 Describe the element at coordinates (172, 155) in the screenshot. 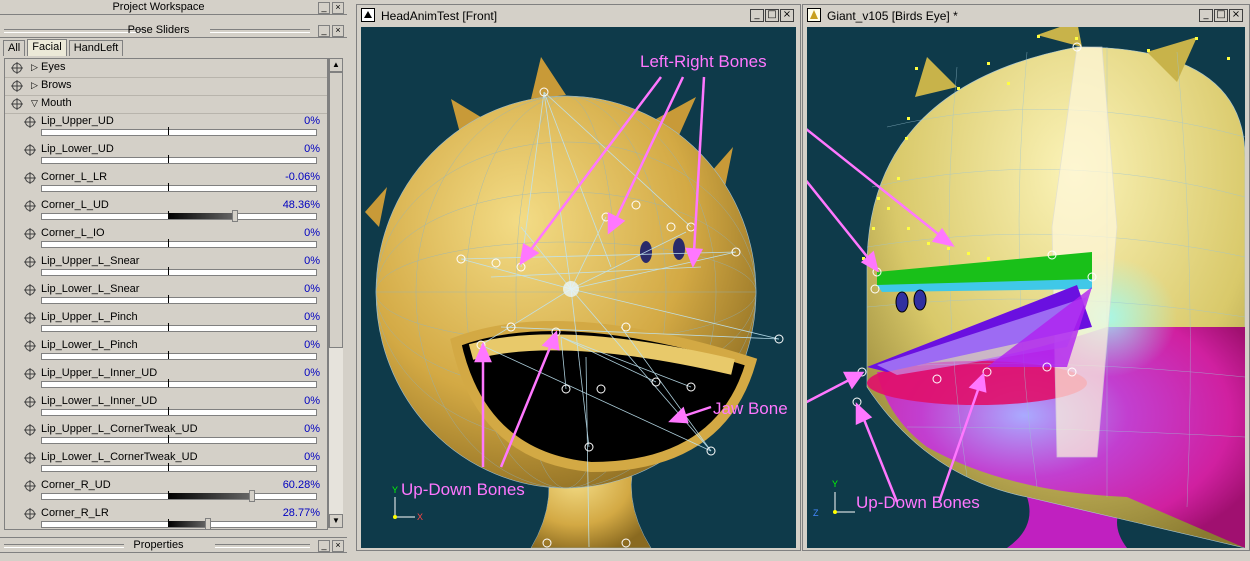

I see `pose-slider: Lip_Lower_UD 0%` at that location.